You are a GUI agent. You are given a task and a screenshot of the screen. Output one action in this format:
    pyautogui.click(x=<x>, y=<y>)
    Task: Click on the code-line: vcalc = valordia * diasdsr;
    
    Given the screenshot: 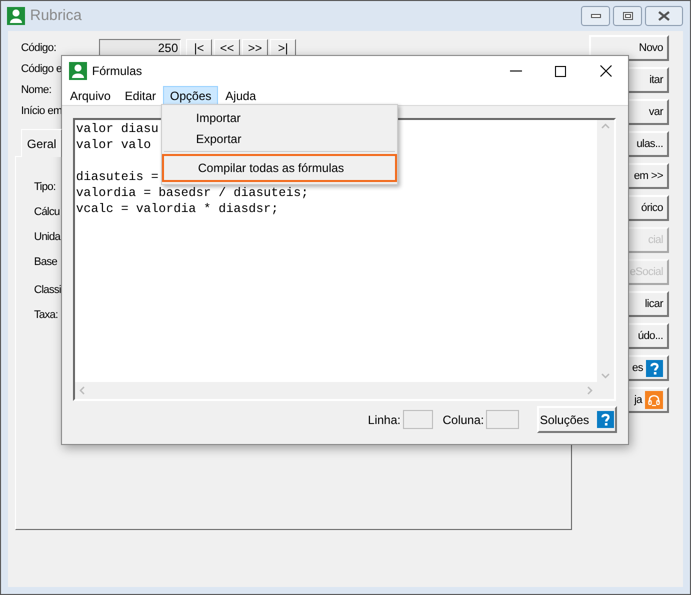 What is the action you would take?
    pyautogui.click(x=177, y=209)
    